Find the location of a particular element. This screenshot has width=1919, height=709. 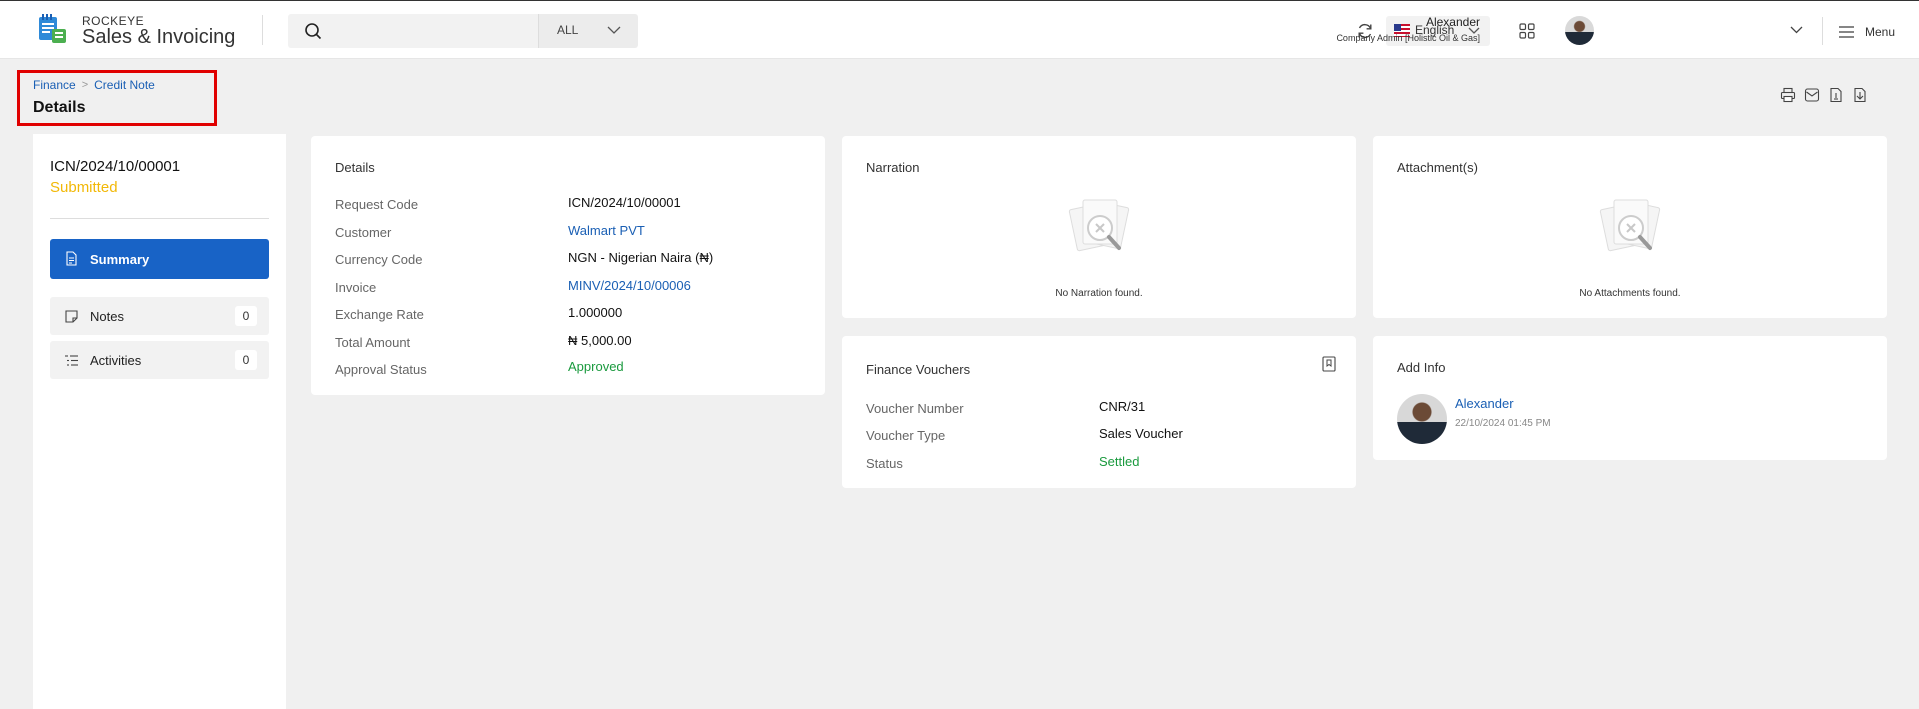

export-document-icon is located at coordinates (1860, 95).